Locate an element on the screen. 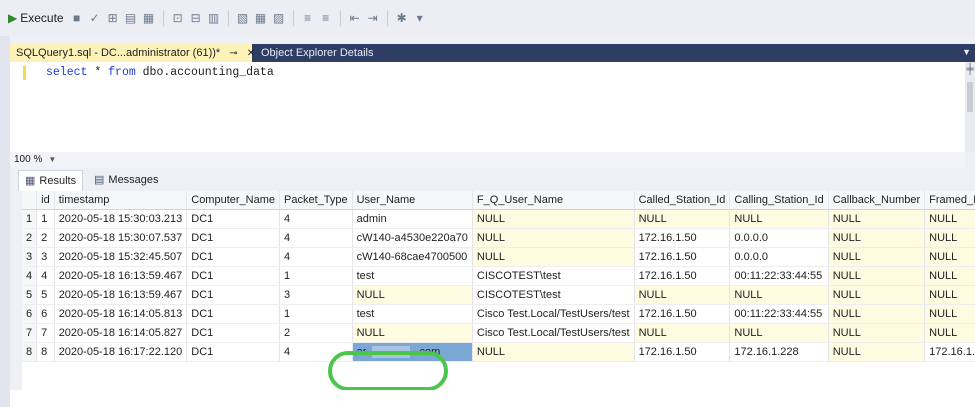 Image resolution: width=975 pixels, height=407 pixels. column-header: User_Name is located at coordinates (412, 200).